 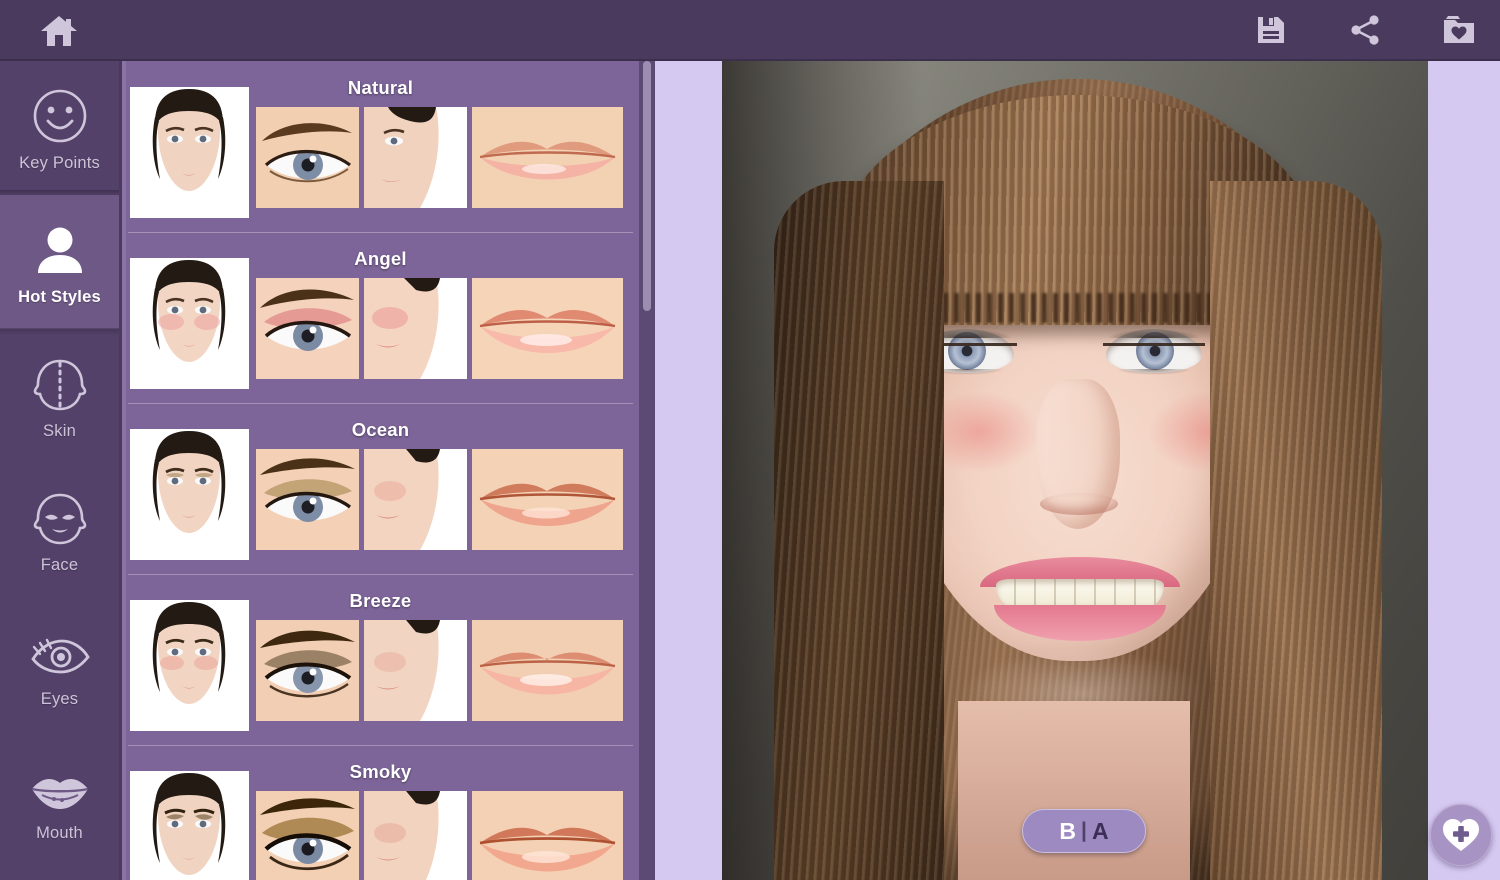 I want to click on save-floppy-icon, so click(x=1271, y=30).